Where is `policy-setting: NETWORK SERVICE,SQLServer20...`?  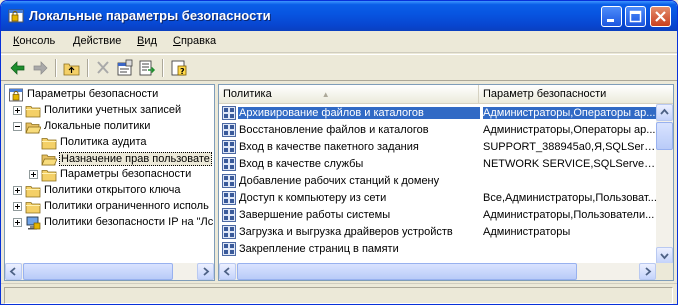 policy-setting: NETWORK SERVICE,SQLServer20... is located at coordinates (570, 164).